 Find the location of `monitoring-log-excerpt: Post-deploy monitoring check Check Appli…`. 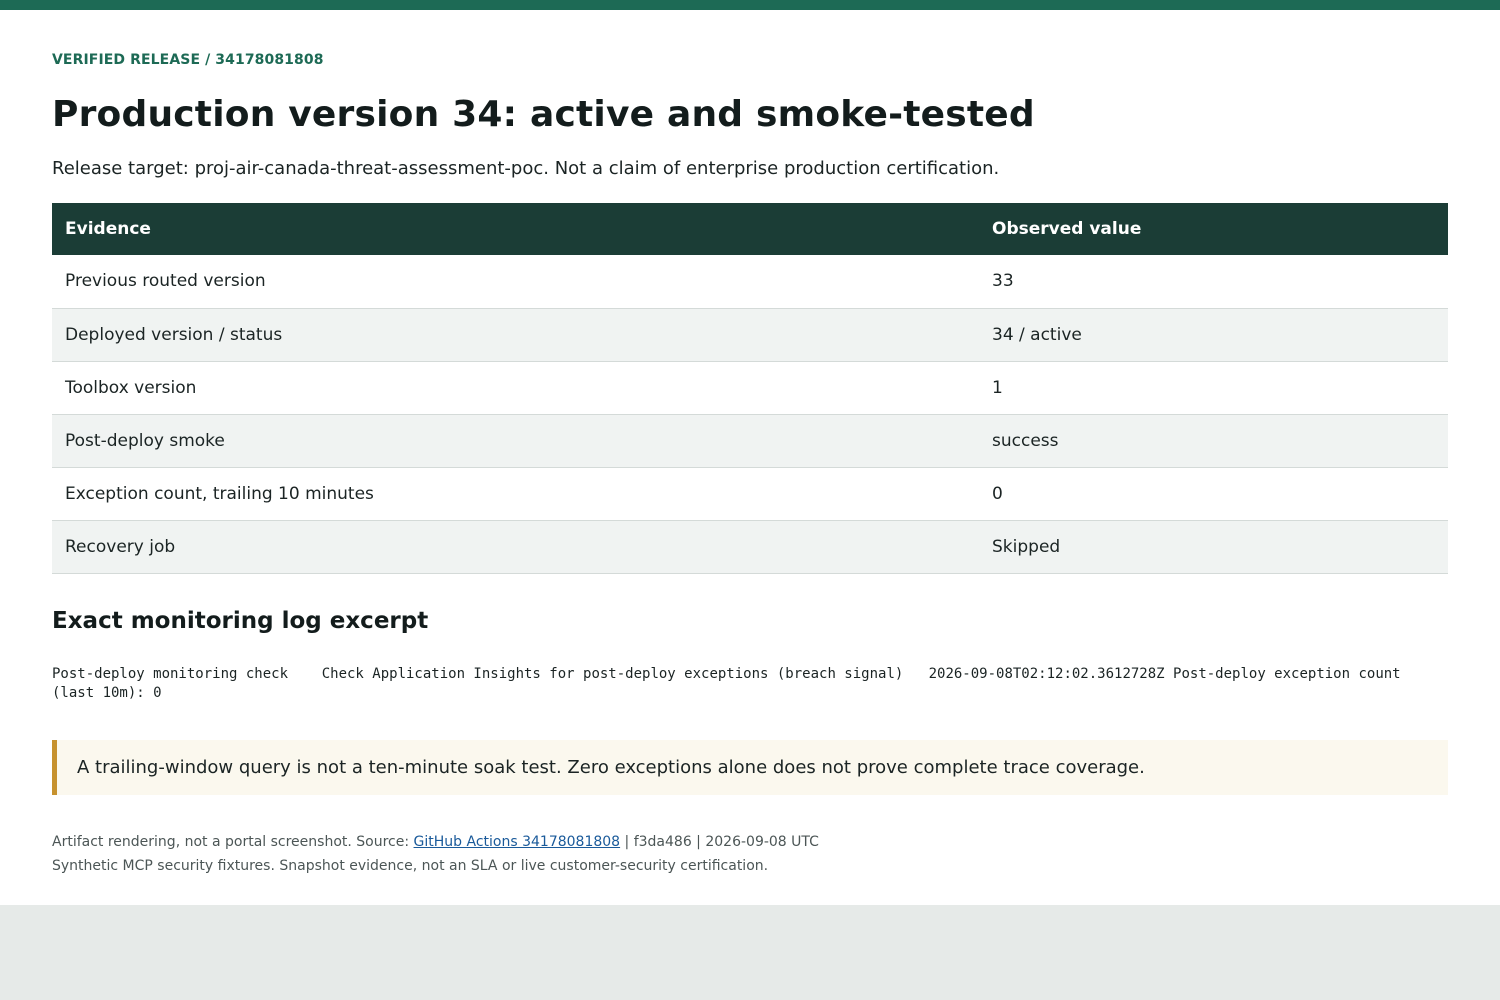

monitoring-log-excerpt: Post-deploy monitoring check Check Appli… is located at coordinates (731, 683).